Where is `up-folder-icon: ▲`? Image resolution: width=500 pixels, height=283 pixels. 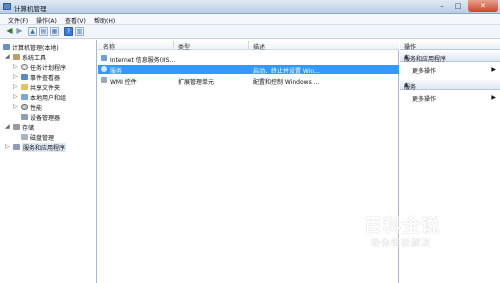
up-folder-icon: ▲ is located at coordinates (32, 31).